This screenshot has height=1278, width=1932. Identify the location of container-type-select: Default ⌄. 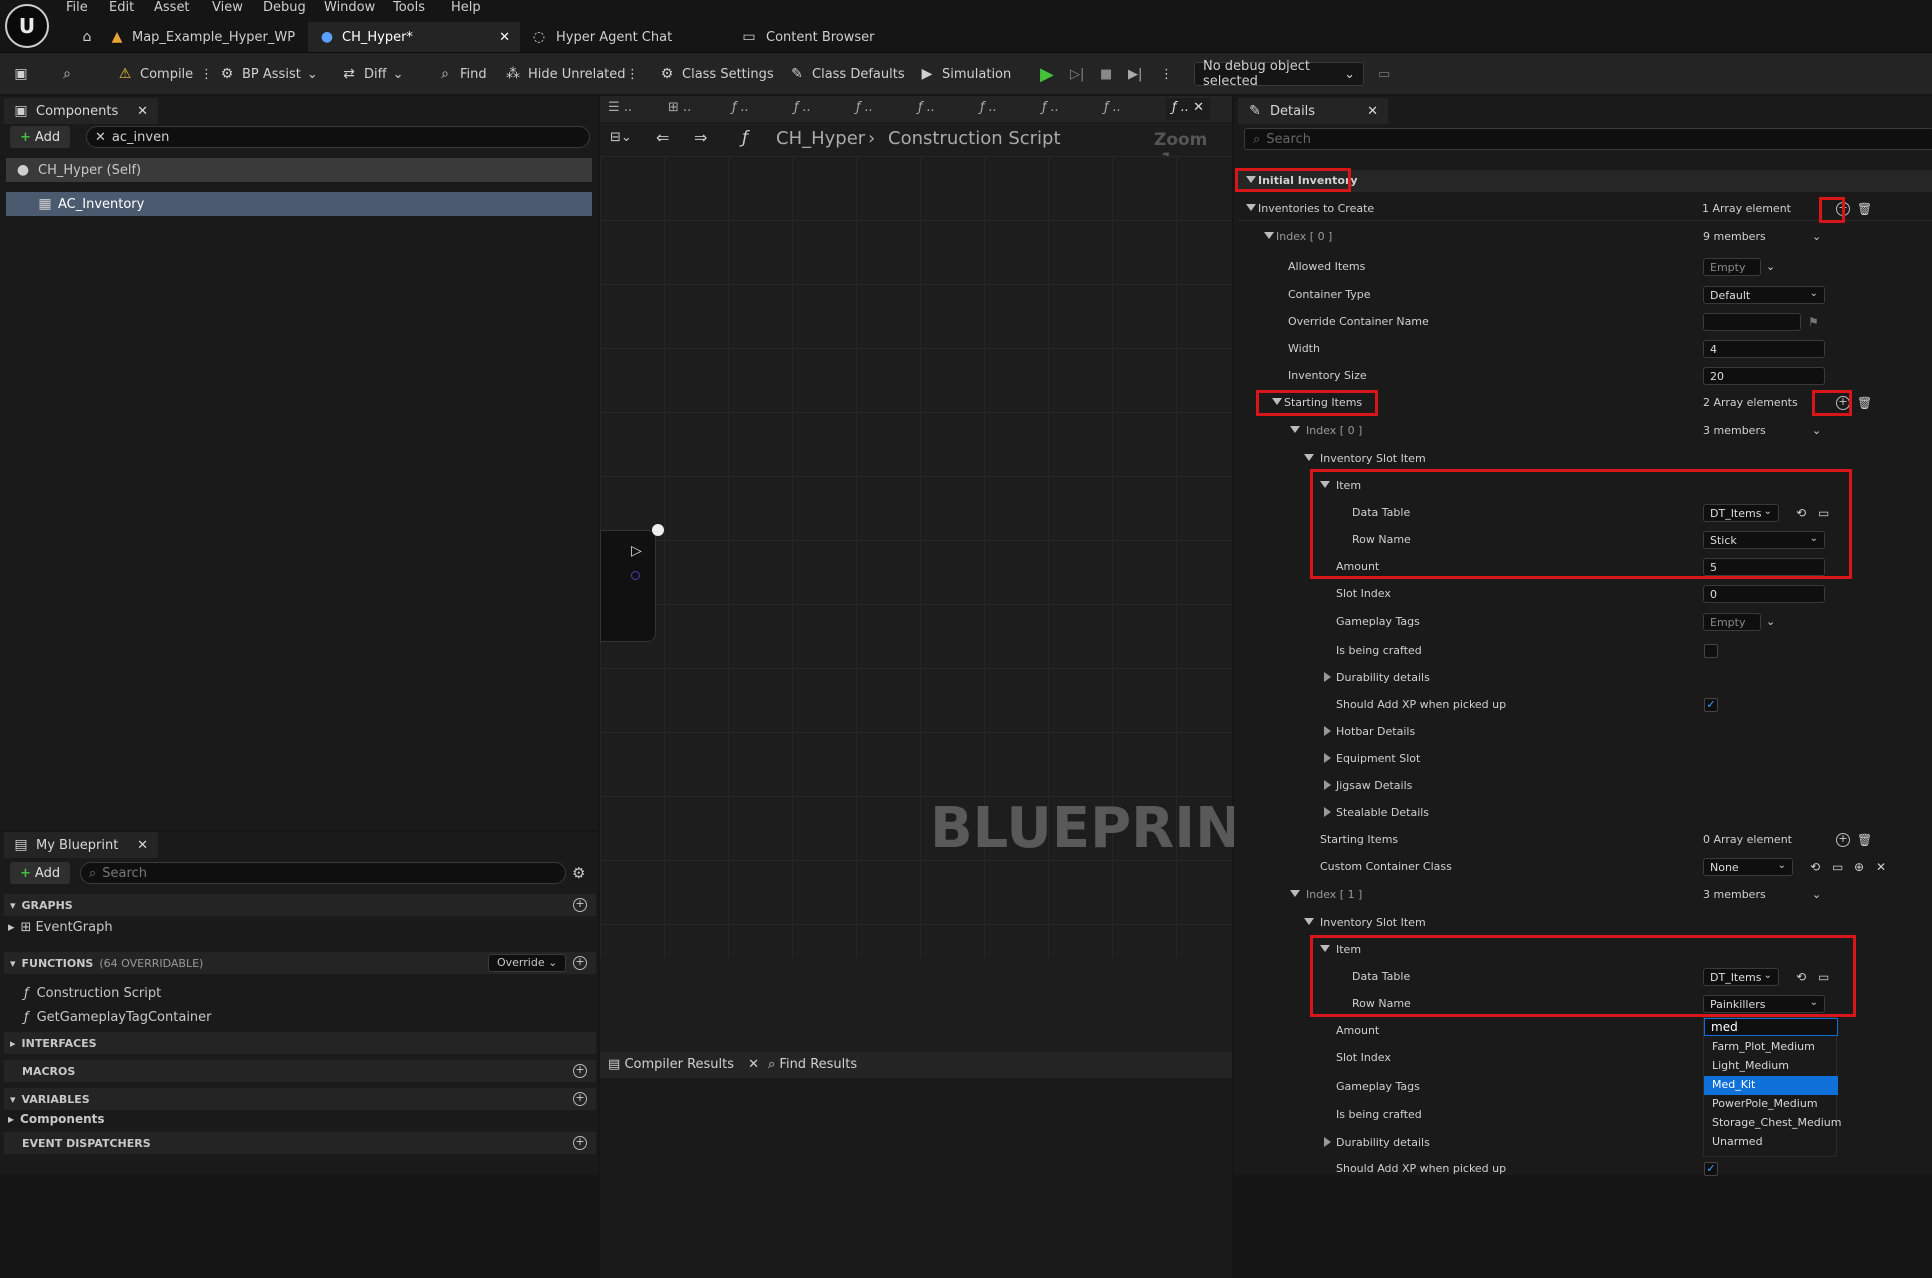
(1764, 295).